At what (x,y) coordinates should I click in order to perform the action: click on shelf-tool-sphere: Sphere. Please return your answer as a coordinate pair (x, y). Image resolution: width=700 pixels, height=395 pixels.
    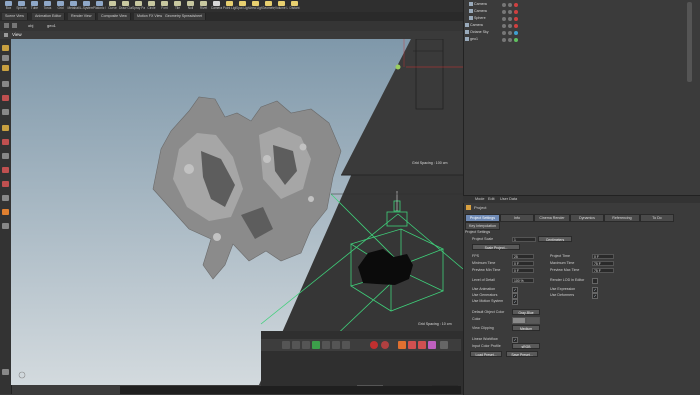
    Looking at the image, I should click on (21, 6).